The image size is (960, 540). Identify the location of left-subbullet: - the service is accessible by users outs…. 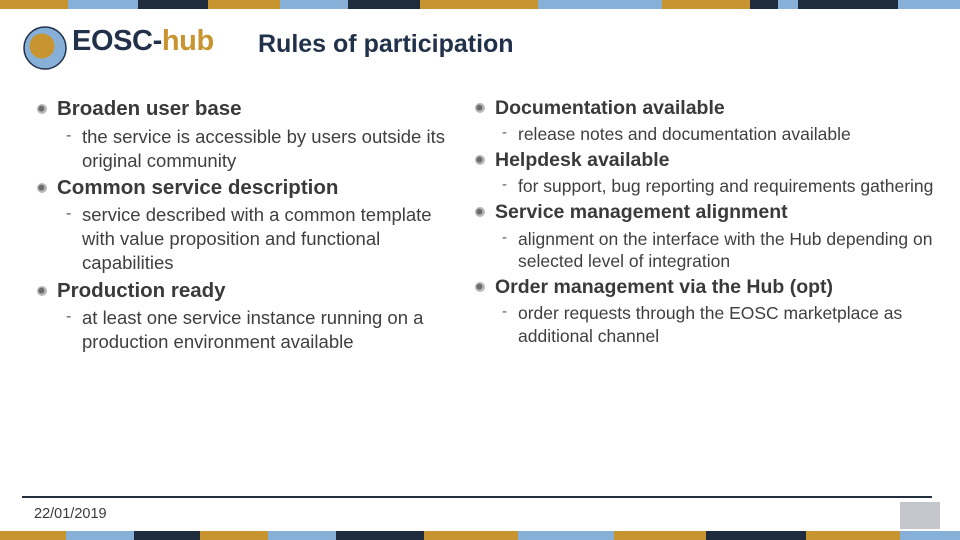
(247, 149).